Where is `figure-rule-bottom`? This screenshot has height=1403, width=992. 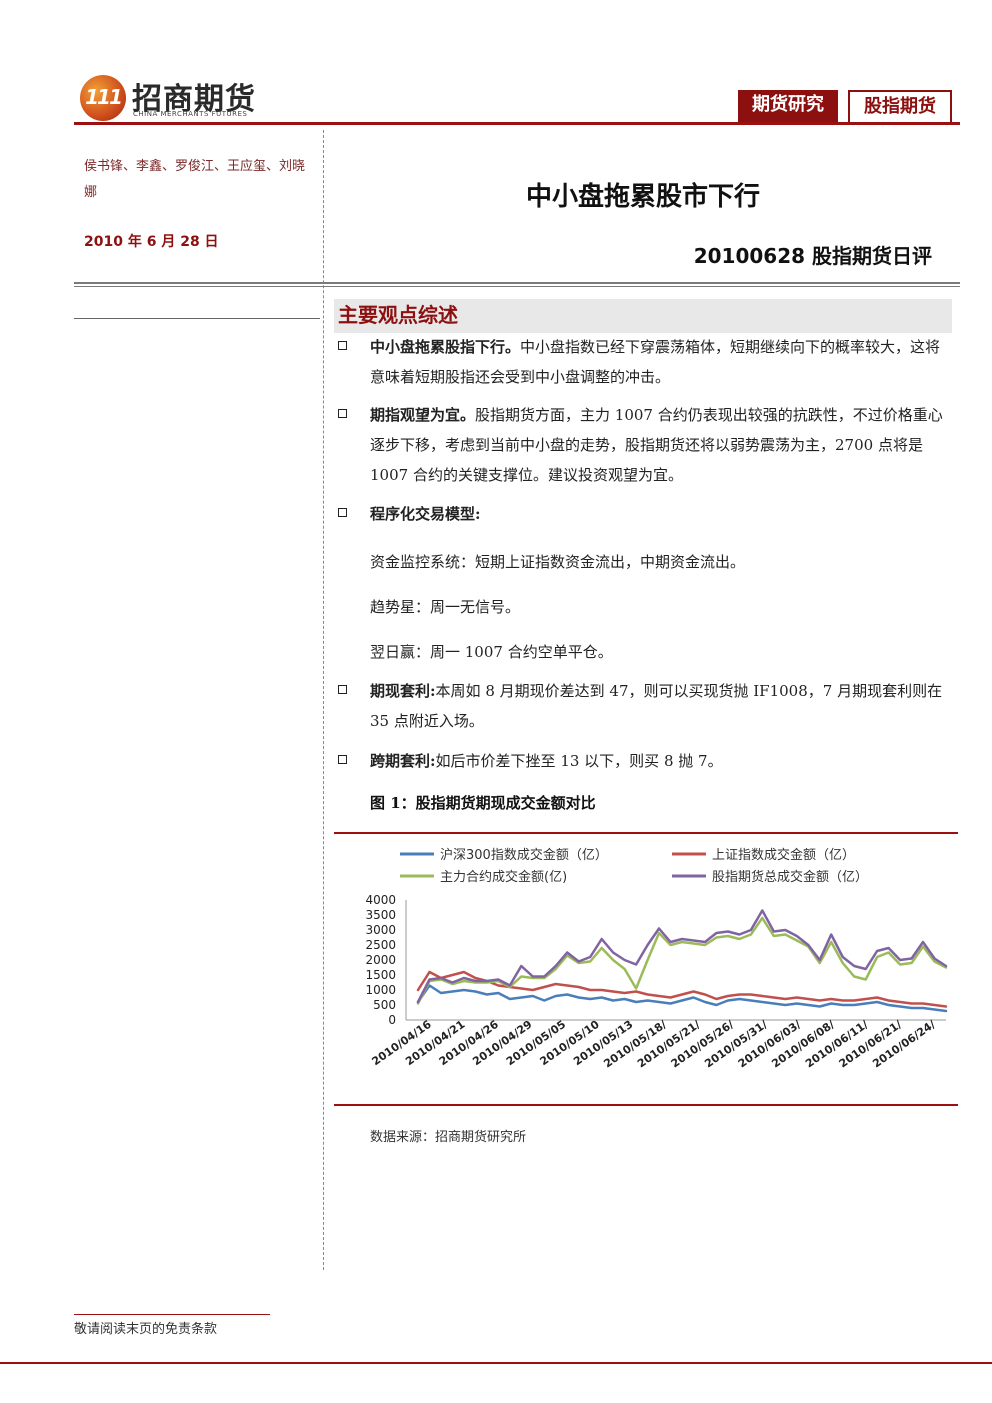 figure-rule-bottom is located at coordinates (646, 1105).